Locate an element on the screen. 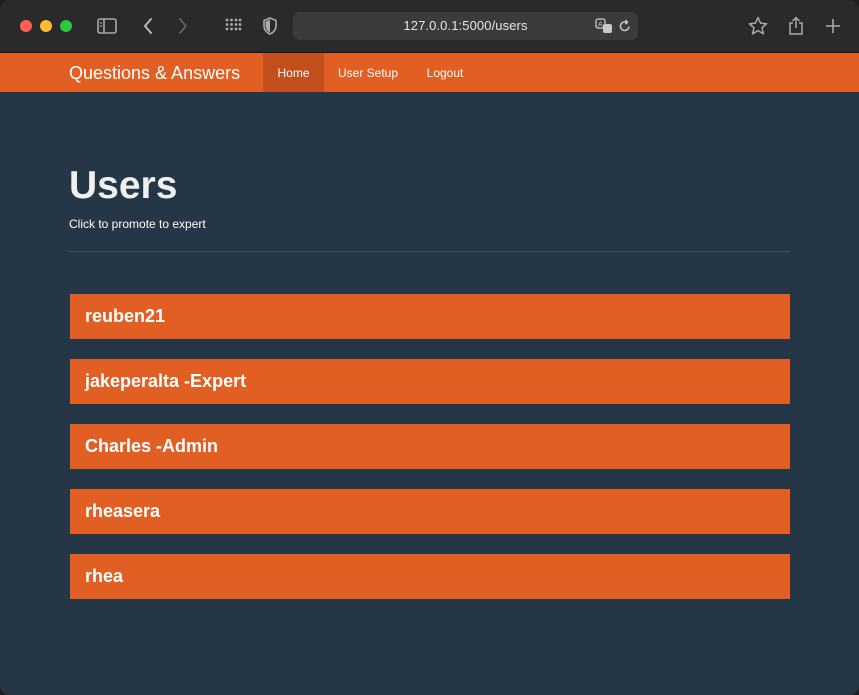  user-item-charles: Charles -Admin is located at coordinates (430, 446).